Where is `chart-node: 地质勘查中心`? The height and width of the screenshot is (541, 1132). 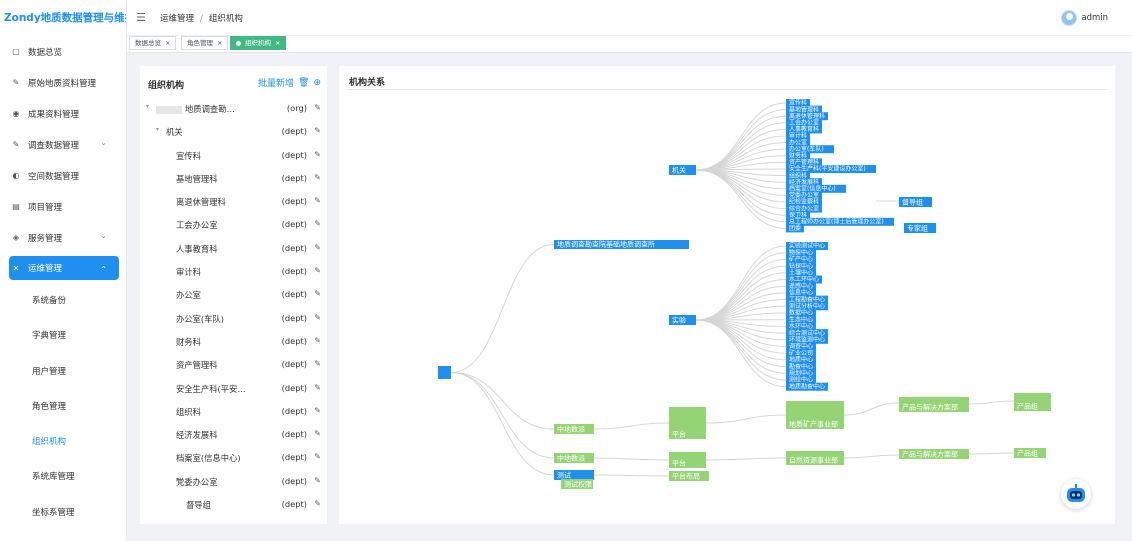 chart-node: 地质勘查中心 is located at coordinates (807, 386).